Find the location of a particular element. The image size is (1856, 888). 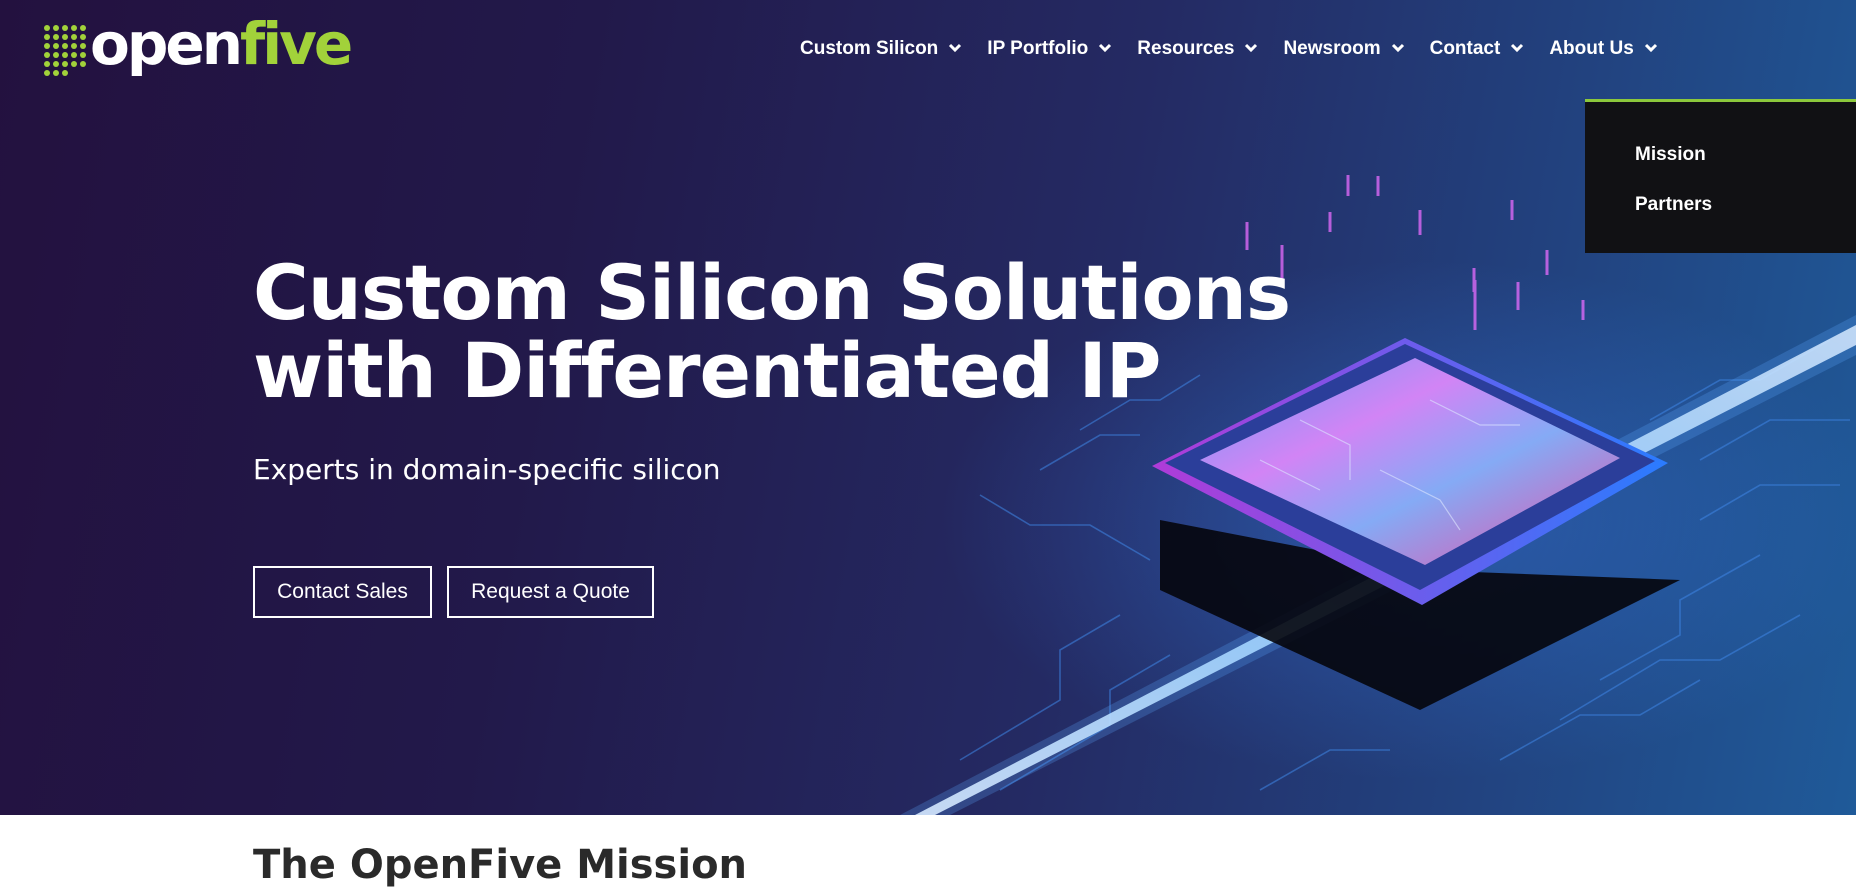

dropdown-item-partners: Partners is located at coordinates (1673, 205).